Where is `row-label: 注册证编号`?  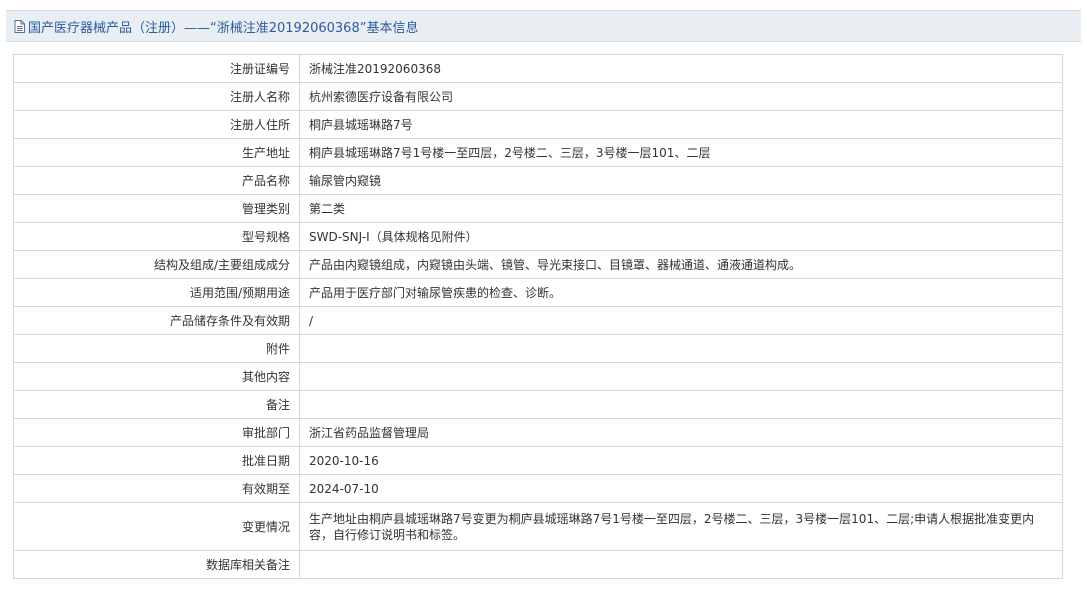
row-label: 注册证编号 is located at coordinates (156, 68).